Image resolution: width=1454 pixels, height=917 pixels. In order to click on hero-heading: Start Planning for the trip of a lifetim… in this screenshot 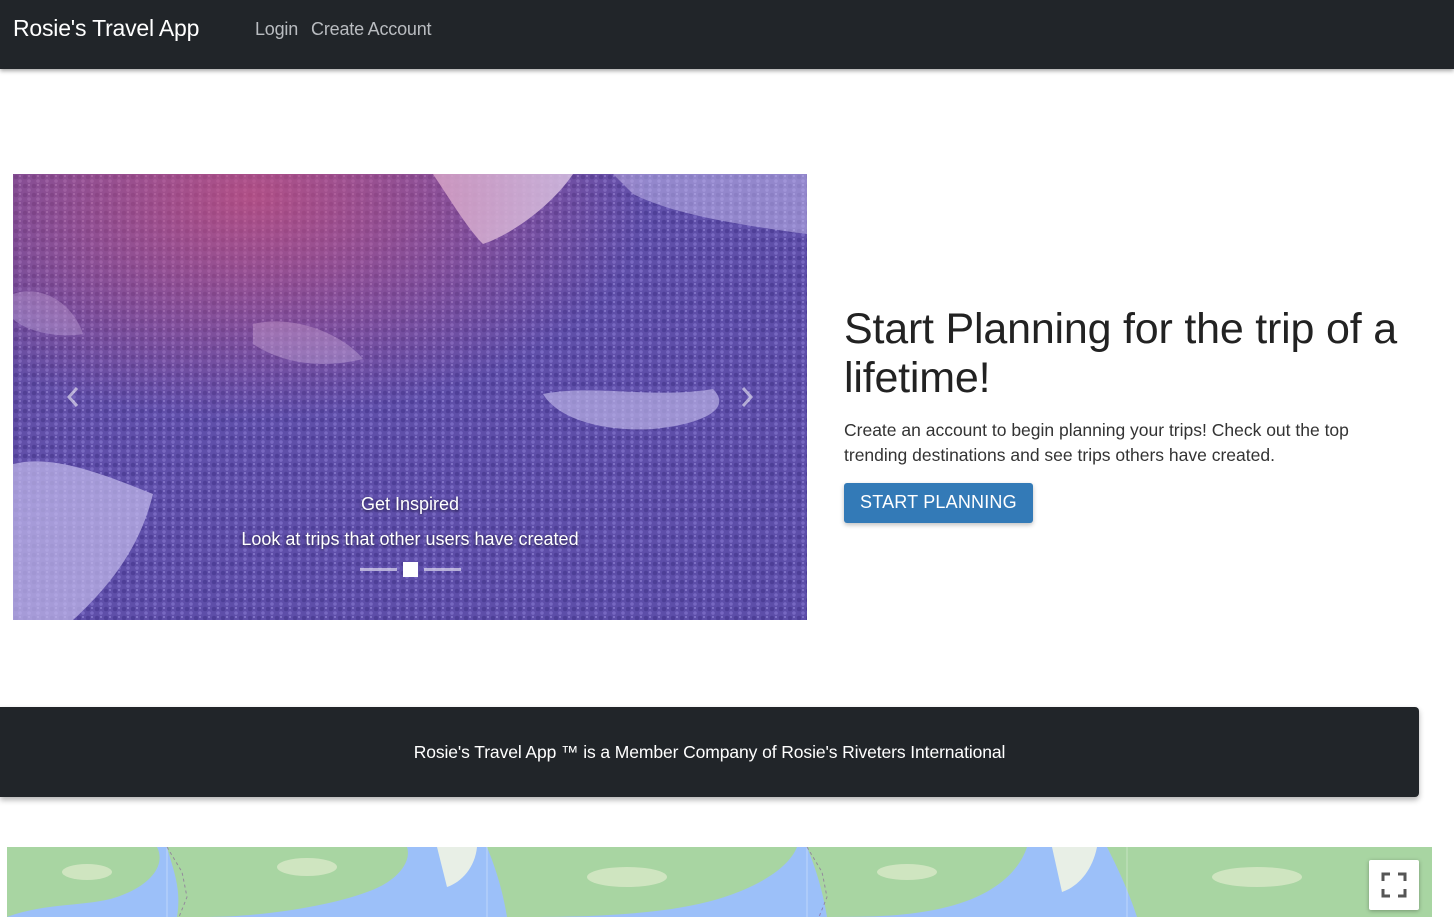, I will do `click(1120, 353)`.